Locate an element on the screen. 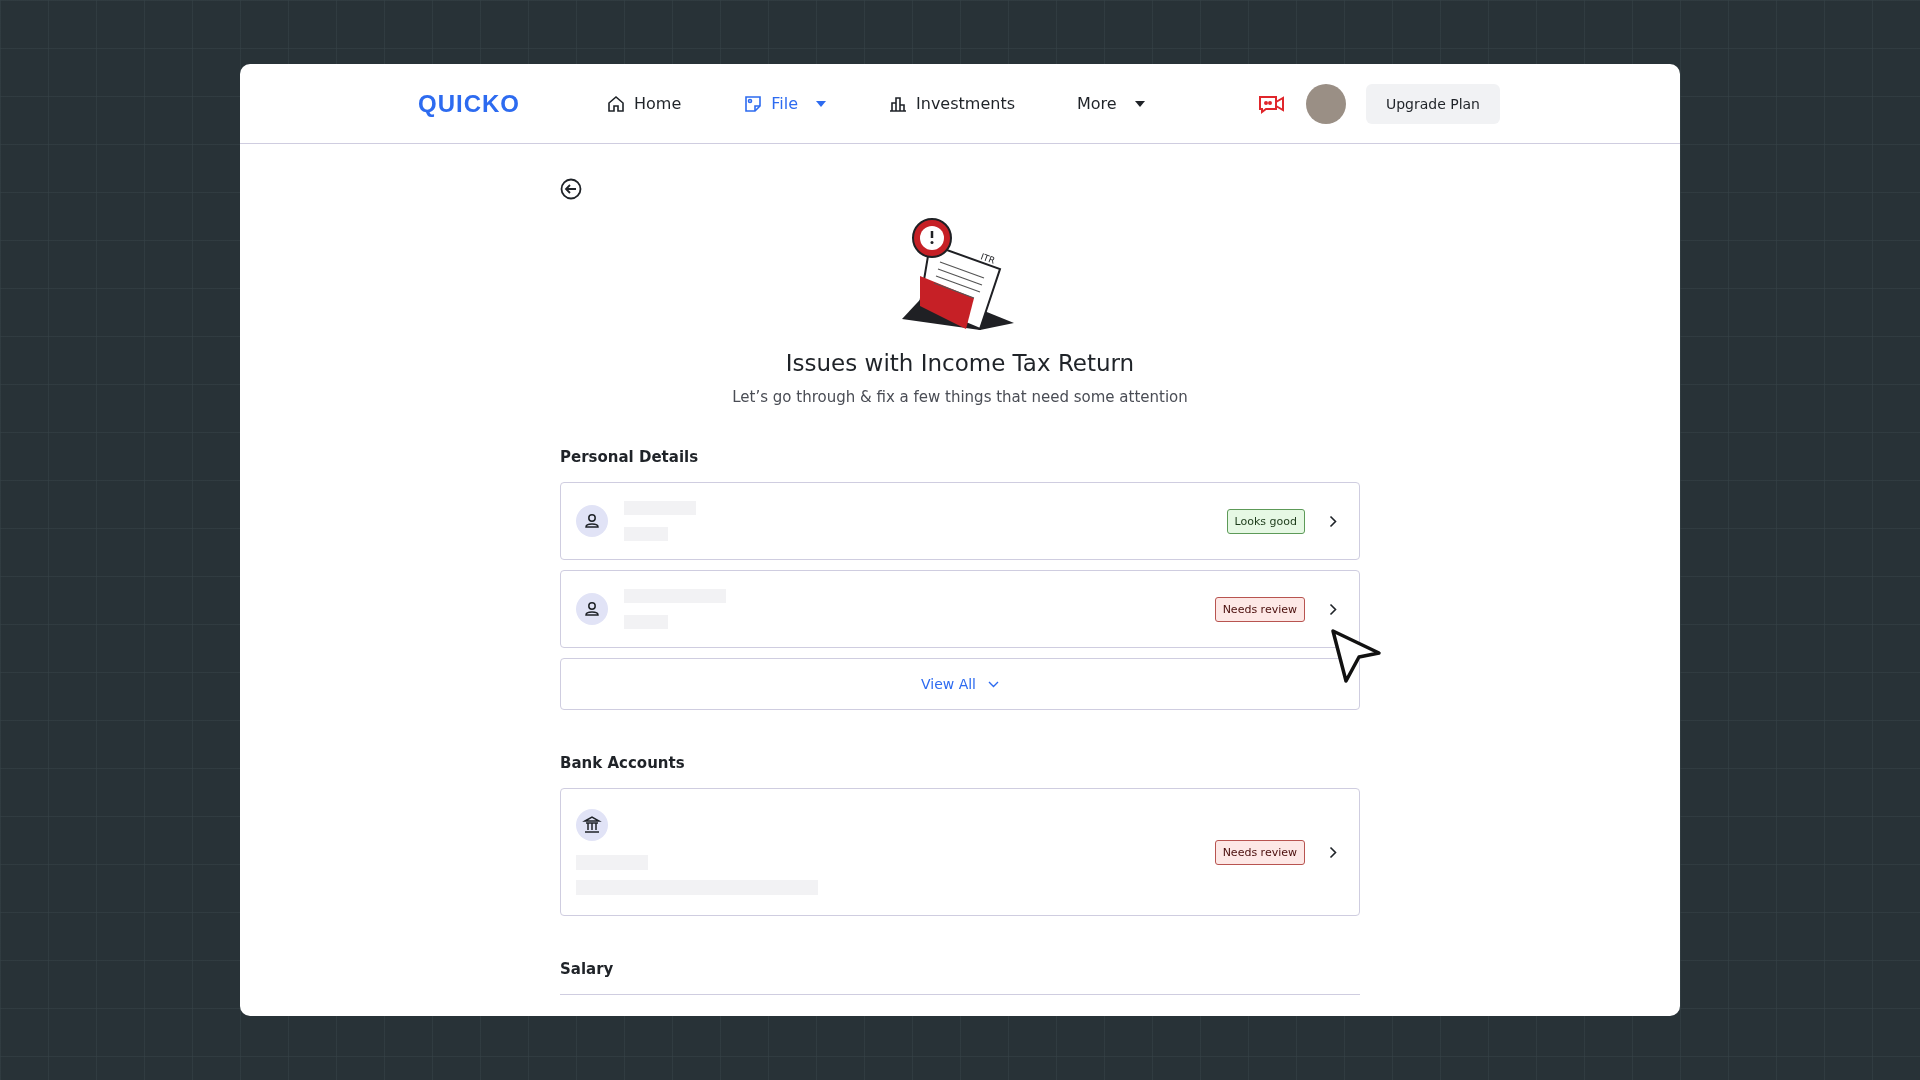  chevron-down-icon is located at coordinates (993, 684).